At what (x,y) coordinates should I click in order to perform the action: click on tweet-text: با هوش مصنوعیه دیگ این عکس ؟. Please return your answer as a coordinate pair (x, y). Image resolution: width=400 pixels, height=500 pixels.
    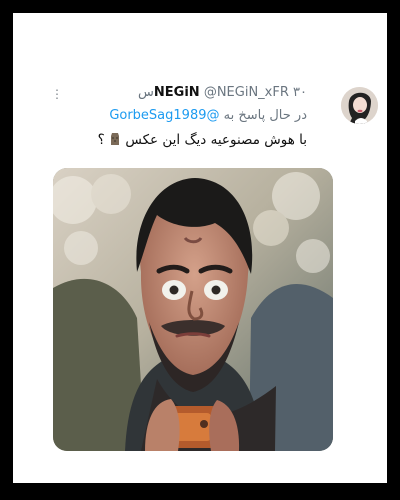
    Looking at the image, I should click on (177, 140).